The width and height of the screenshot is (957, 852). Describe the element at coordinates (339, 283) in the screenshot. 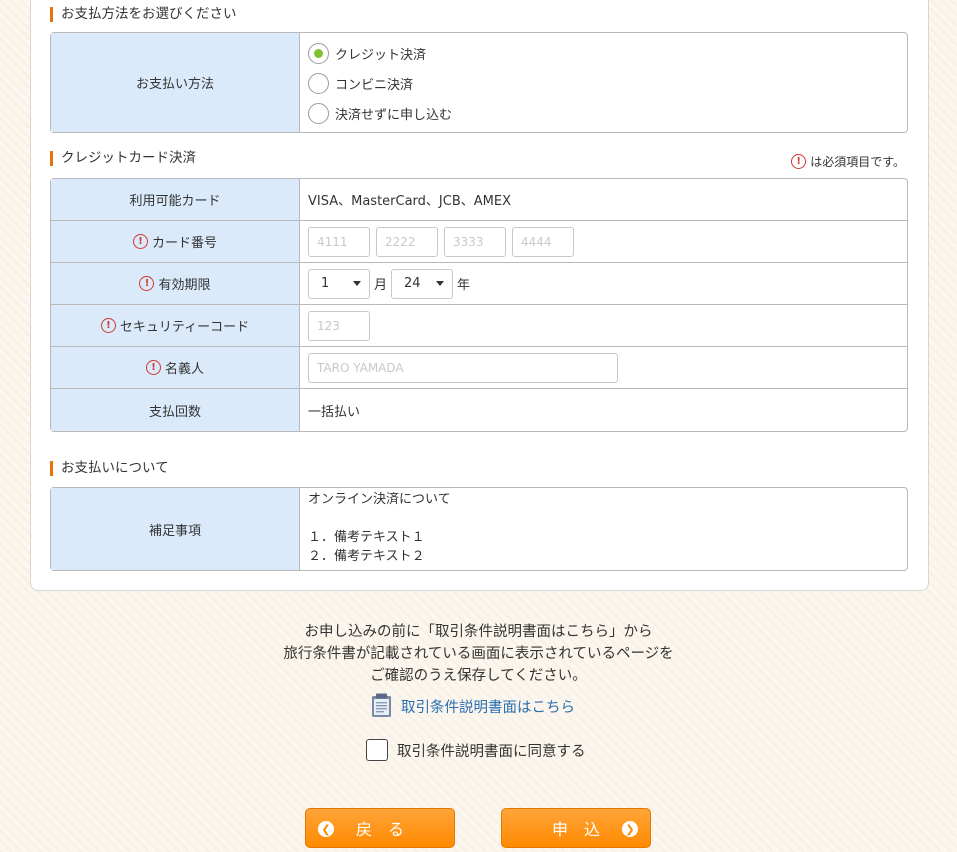

I see `expiry-month-select: 1` at that location.